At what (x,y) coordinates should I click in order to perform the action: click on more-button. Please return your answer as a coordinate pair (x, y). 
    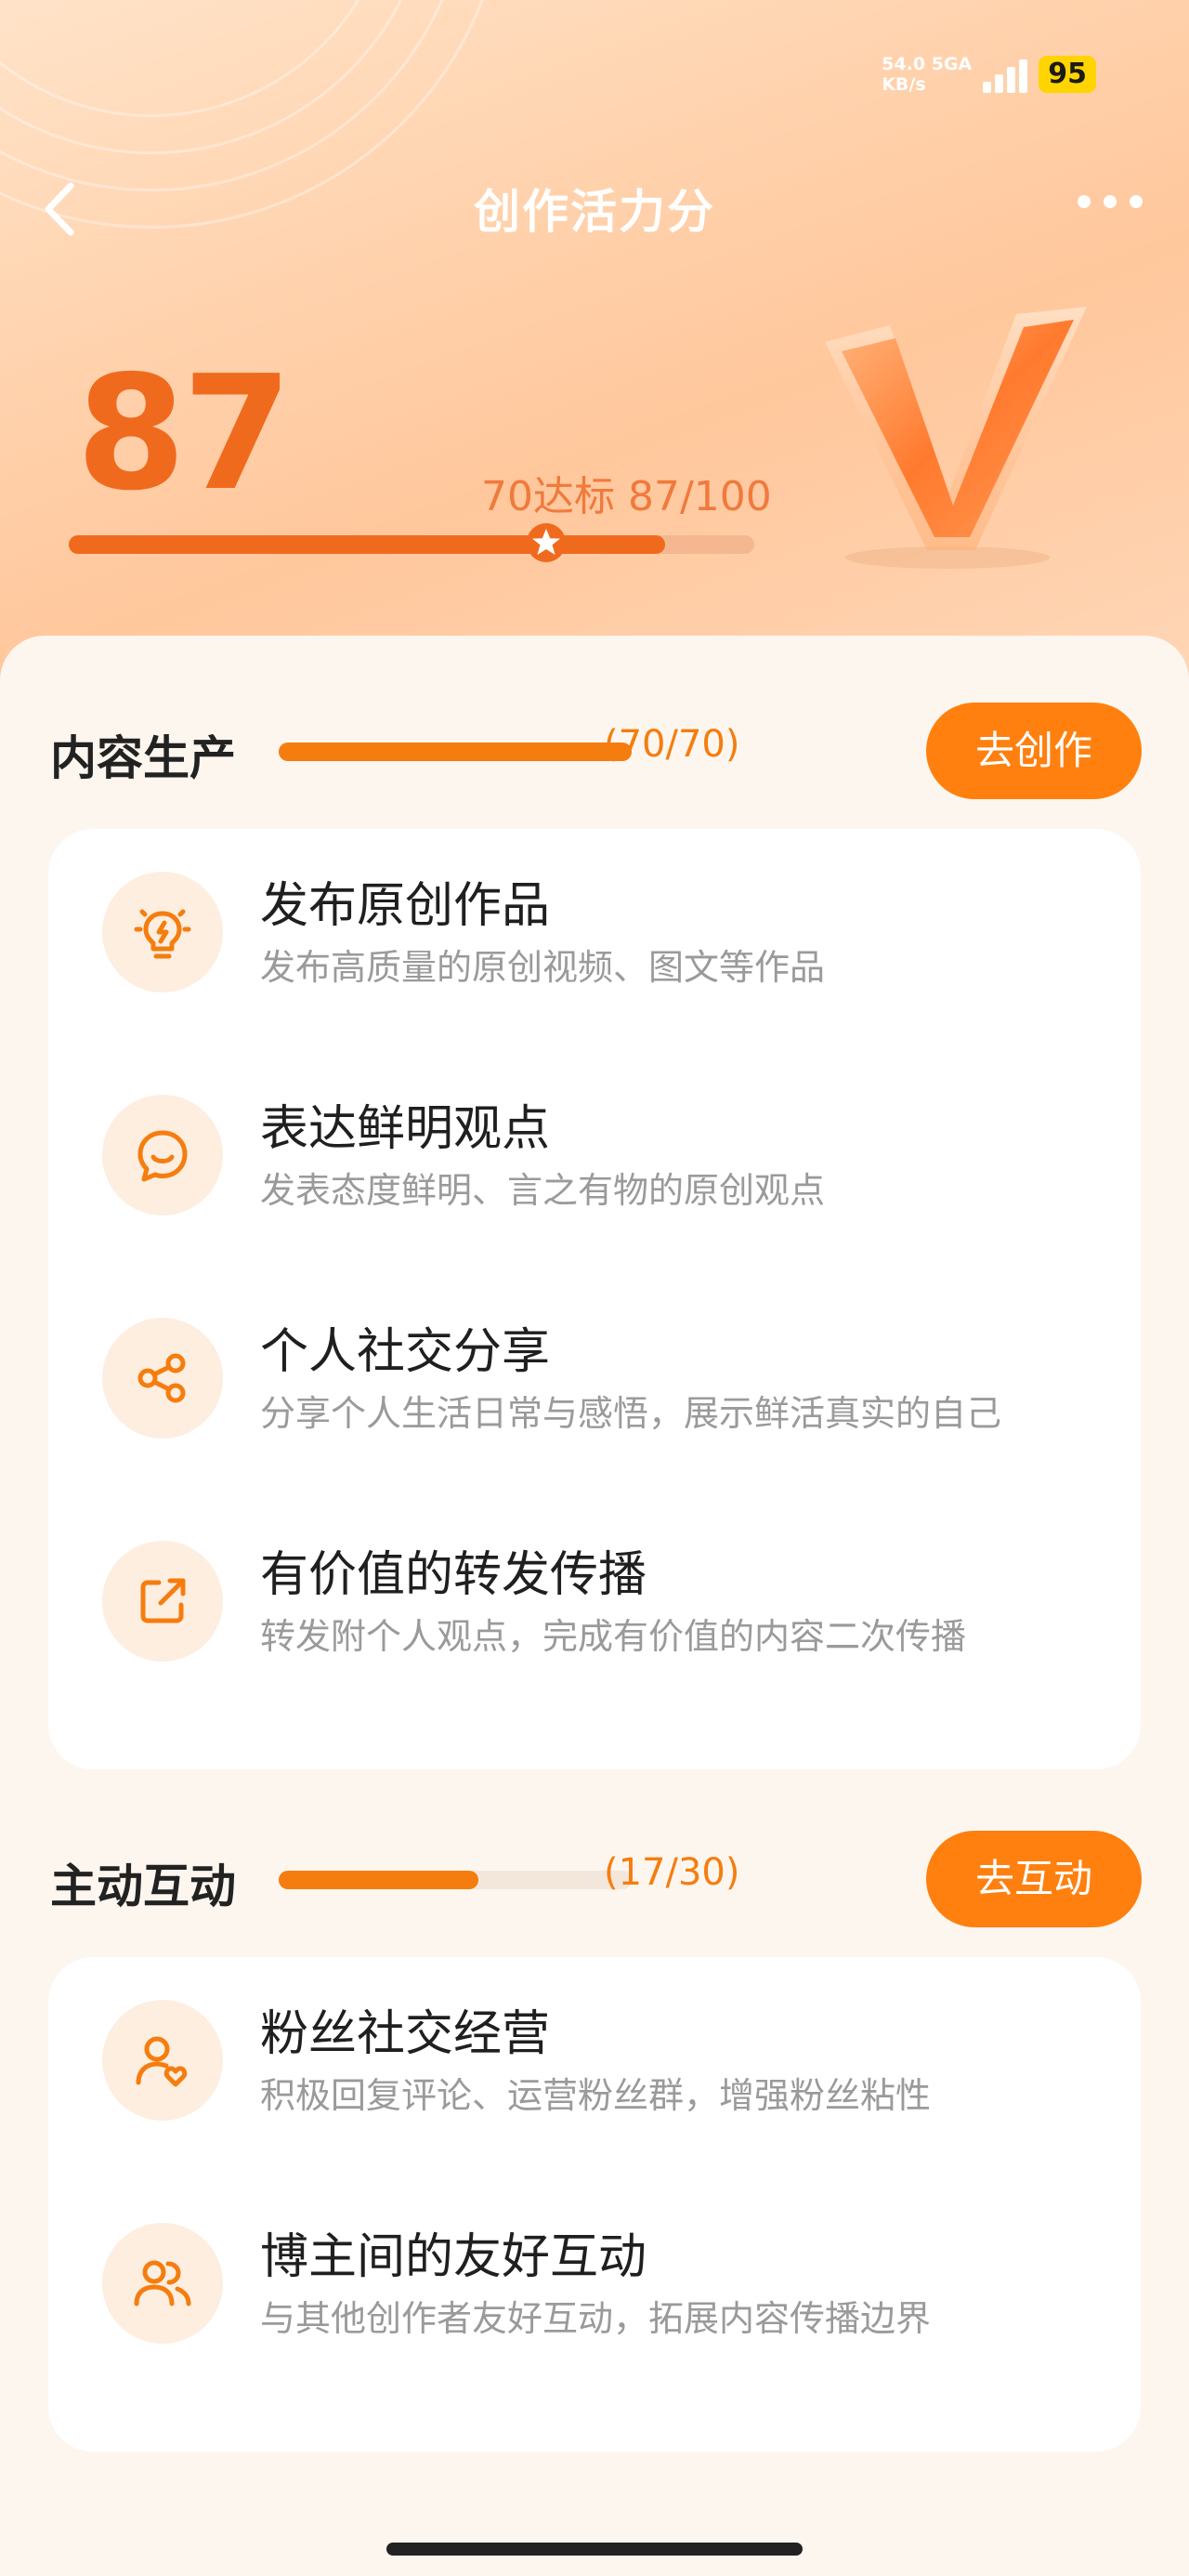
    Looking at the image, I should click on (1110, 201).